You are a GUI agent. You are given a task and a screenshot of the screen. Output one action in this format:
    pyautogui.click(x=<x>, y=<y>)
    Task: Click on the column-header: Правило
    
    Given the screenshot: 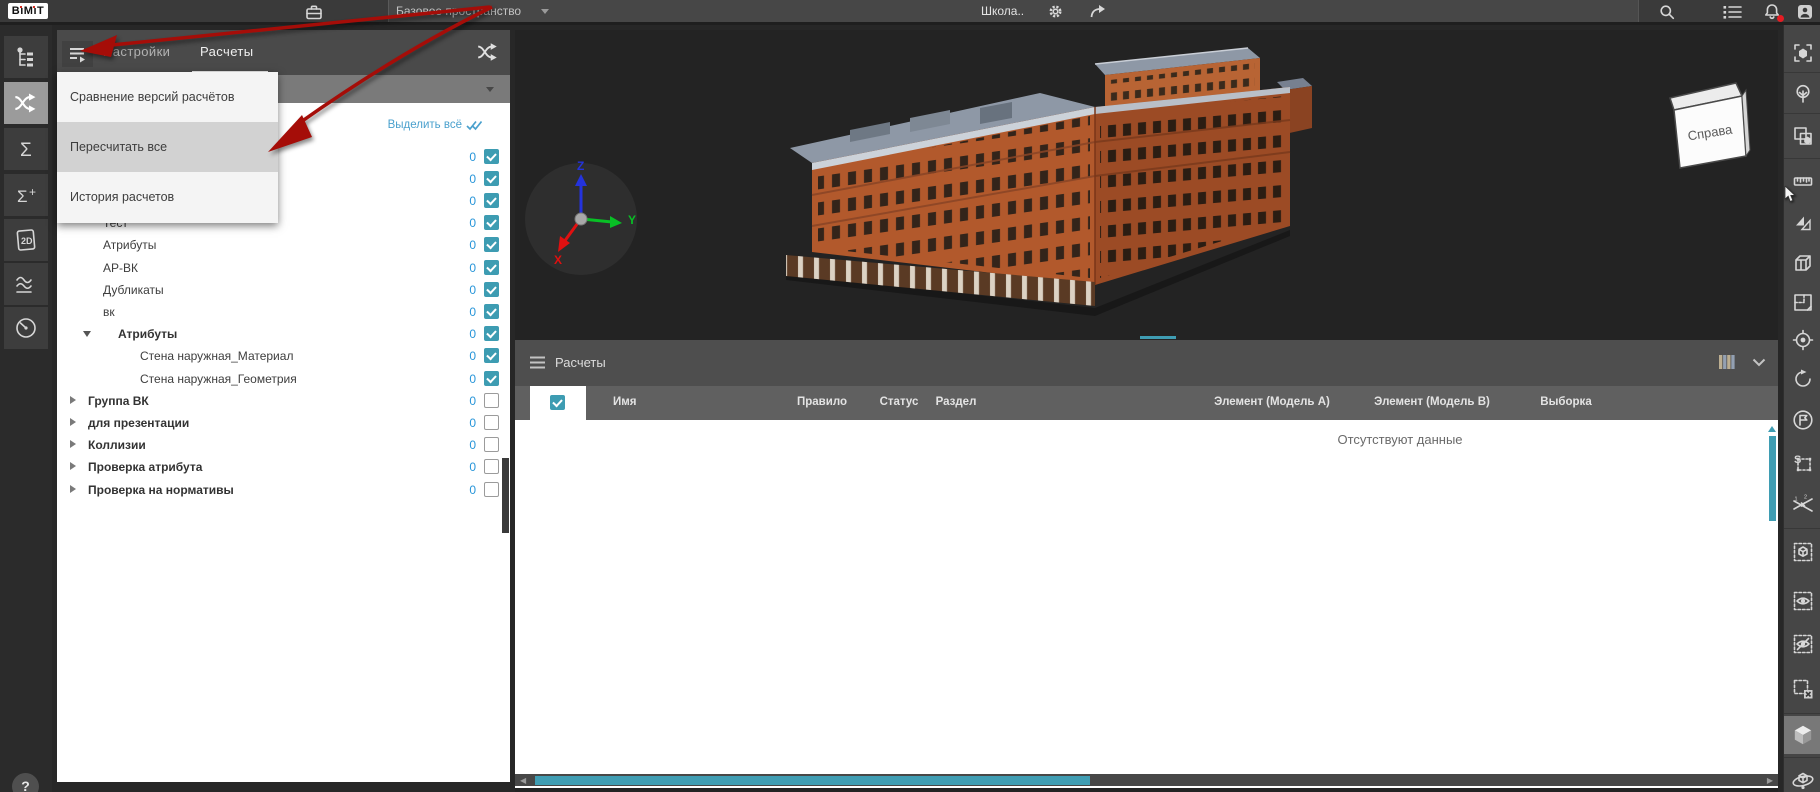 What is the action you would take?
    pyautogui.click(x=822, y=402)
    